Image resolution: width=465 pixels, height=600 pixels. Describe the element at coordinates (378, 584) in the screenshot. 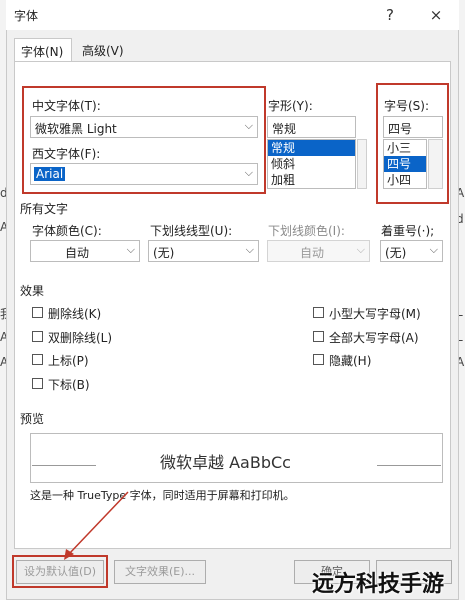

I see `watermark-text: 远方科技手游` at that location.